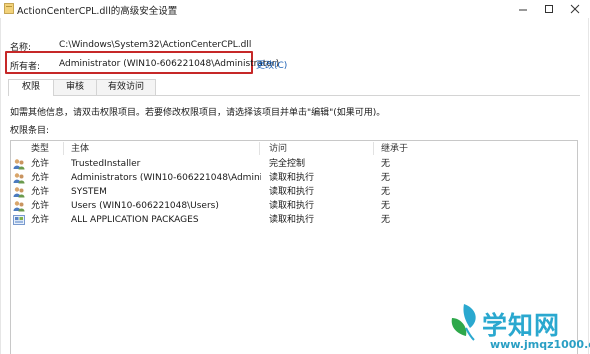 This screenshot has width=590, height=354. Describe the element at coordinates (294, 95) in the screenshot. I see `tab-divider` at that location.